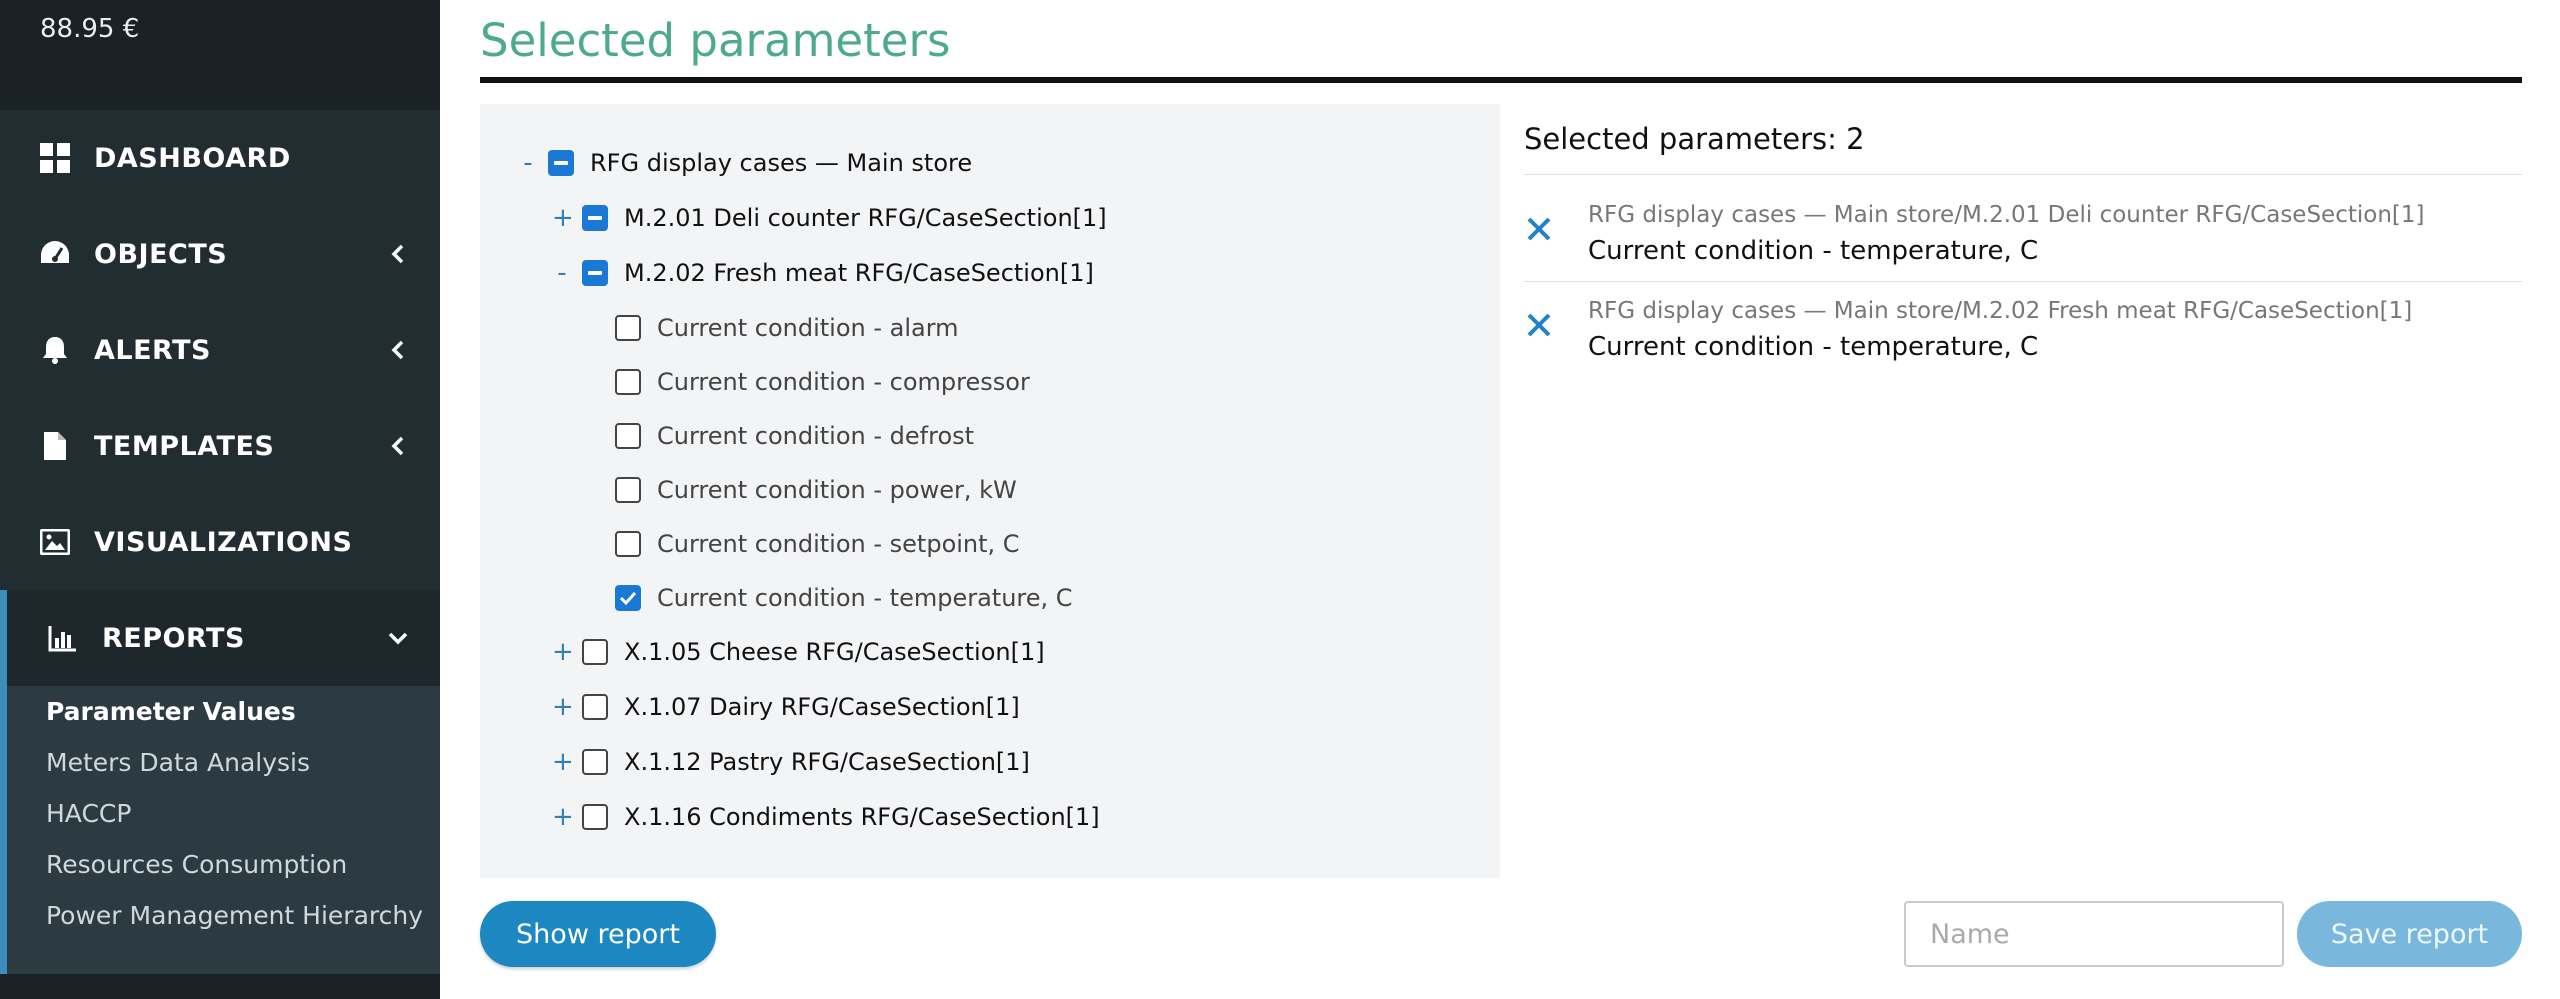  I want to click on account-balance: 88.95 €, so click(90, 29).